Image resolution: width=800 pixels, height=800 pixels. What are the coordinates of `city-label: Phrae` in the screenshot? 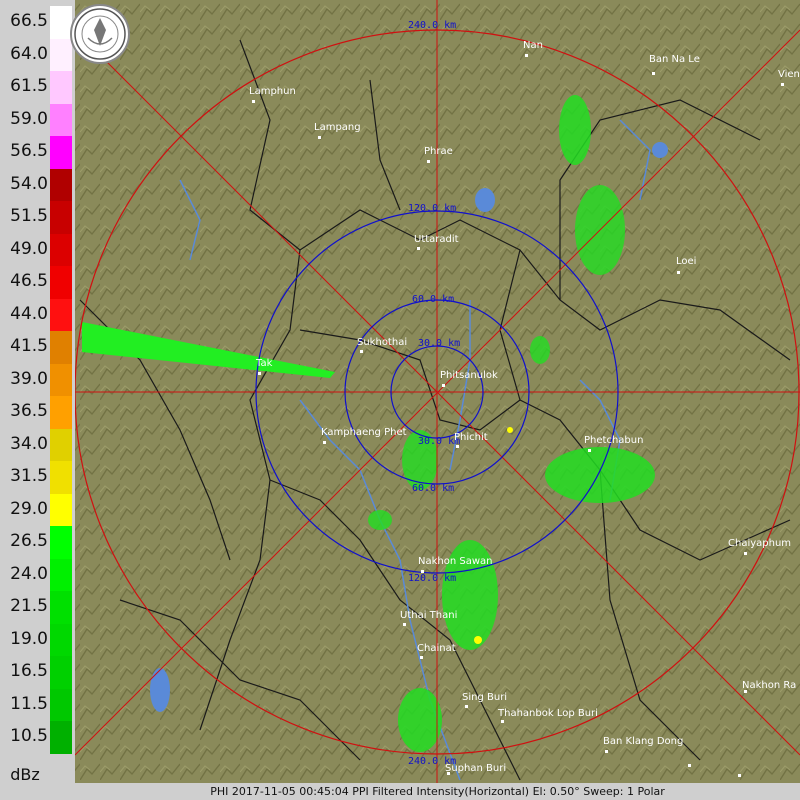 It's located at (438, 151).